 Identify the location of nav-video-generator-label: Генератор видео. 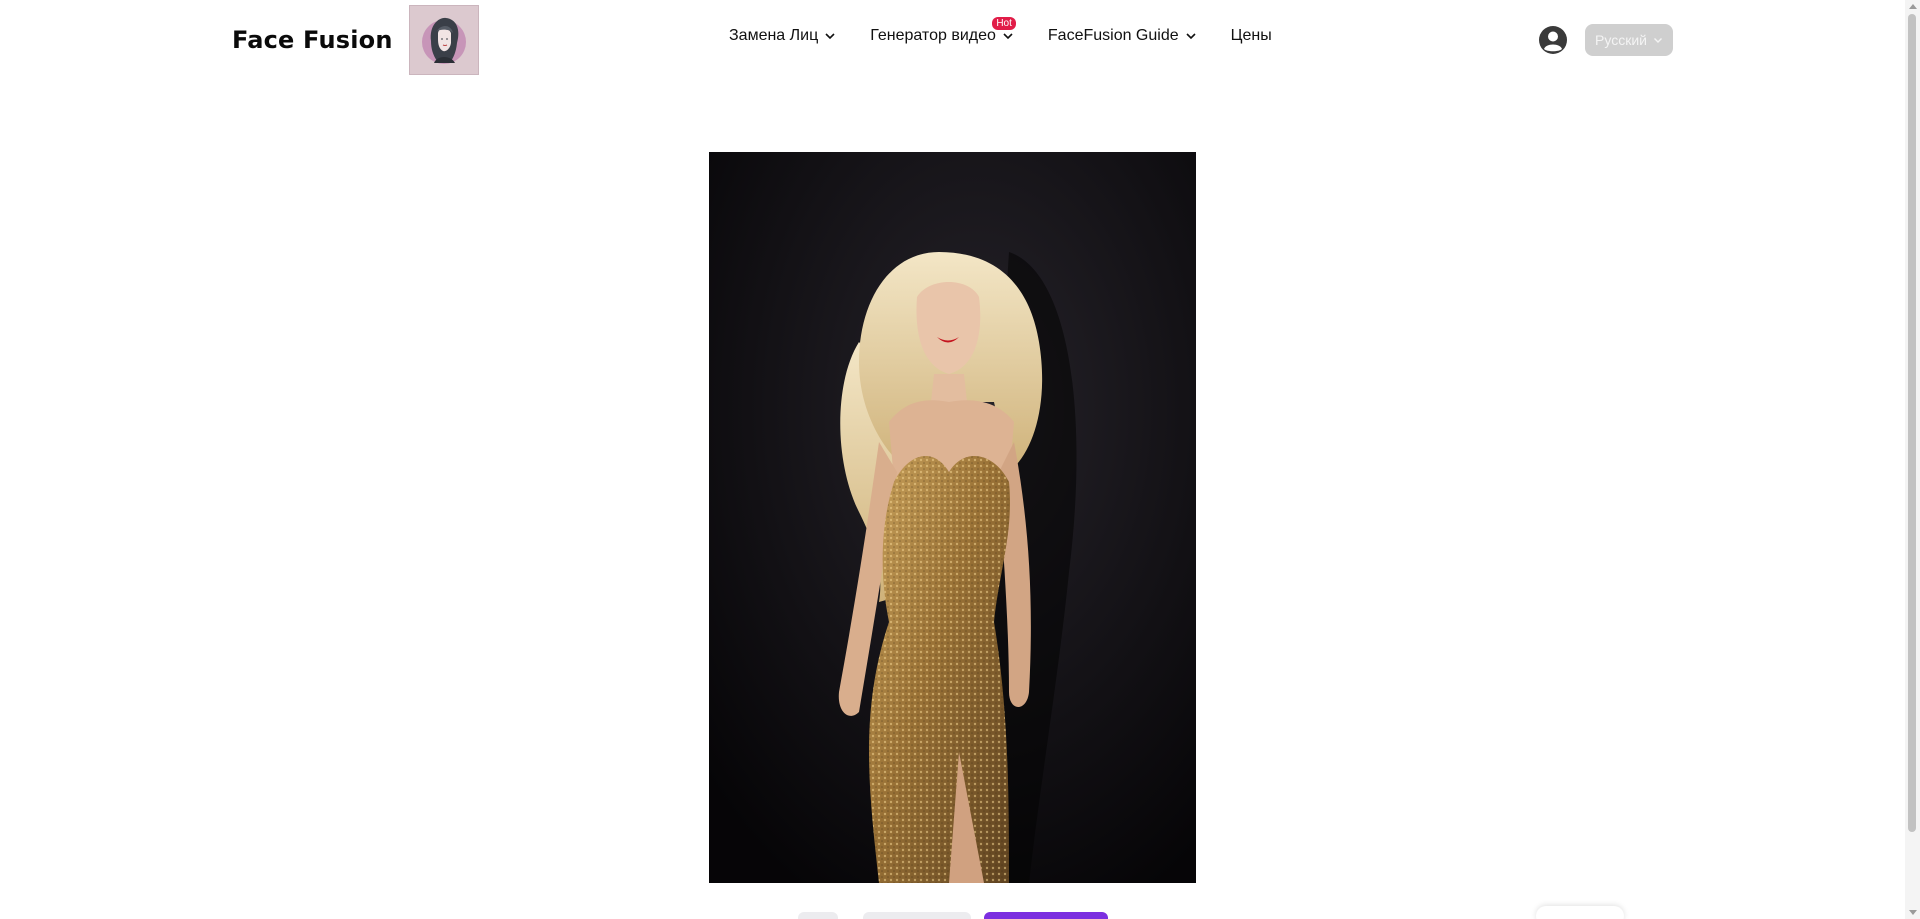
(933, 35).